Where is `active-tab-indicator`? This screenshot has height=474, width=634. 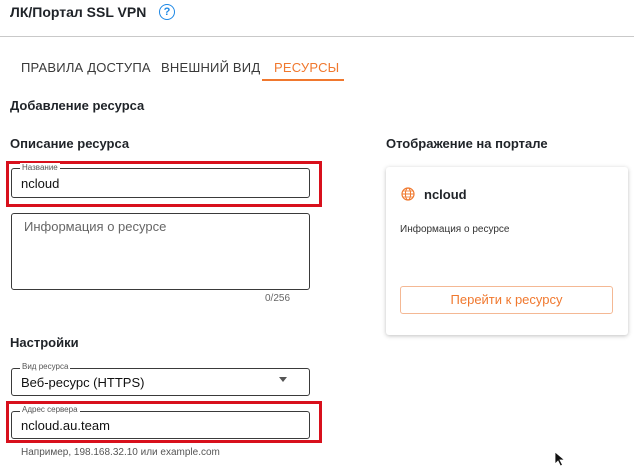 active-tab-indicator is located at coordinates (303, 80).